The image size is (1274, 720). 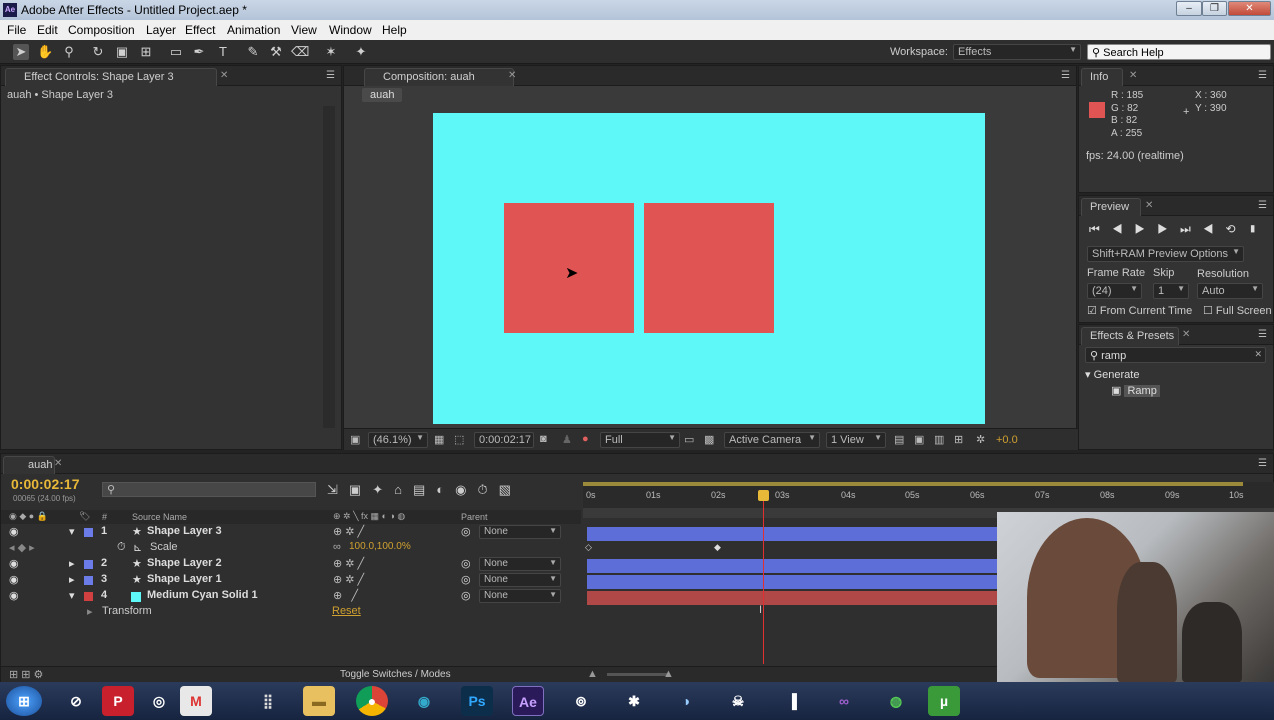 I want to click on chrome-icon: ●, so click(x=372, y=701).